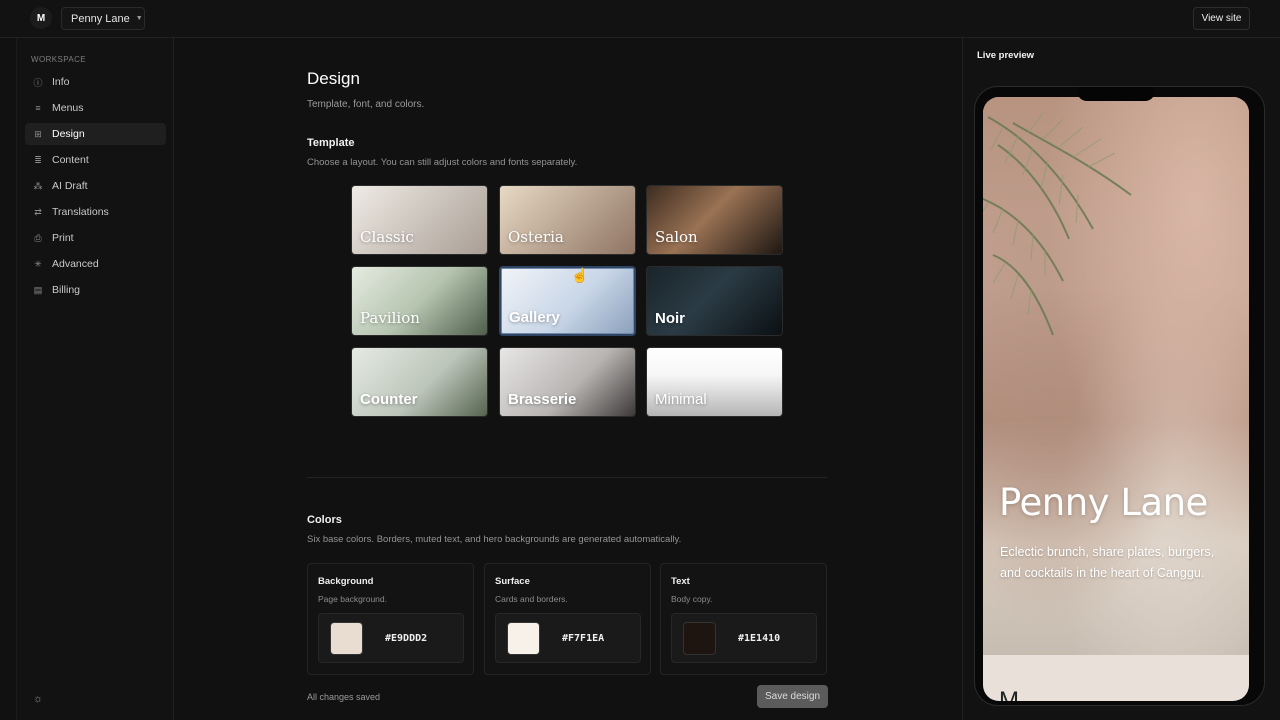  What do you see at coordinates (38, 159) in the screenshot?
I see `content-icon: ≣` at bounding box center [38, 159].